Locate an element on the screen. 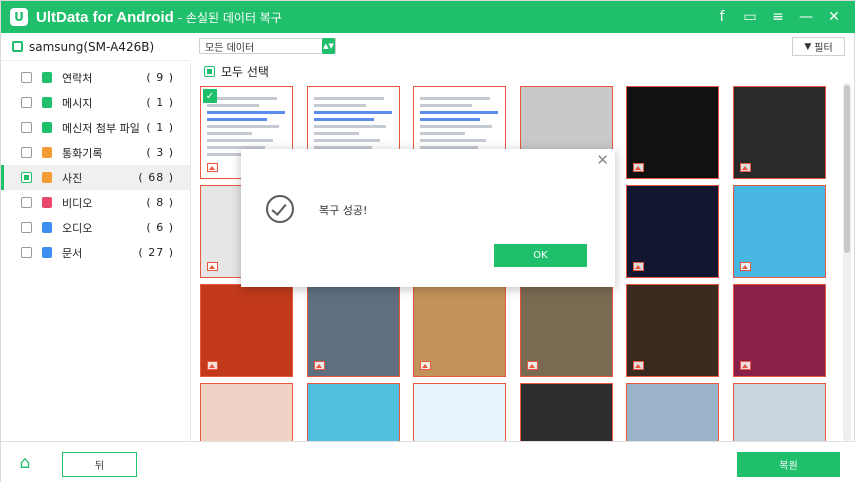 The image size is (855, 482). category-count: ( 27 ) is located at coordinates (156, 252).